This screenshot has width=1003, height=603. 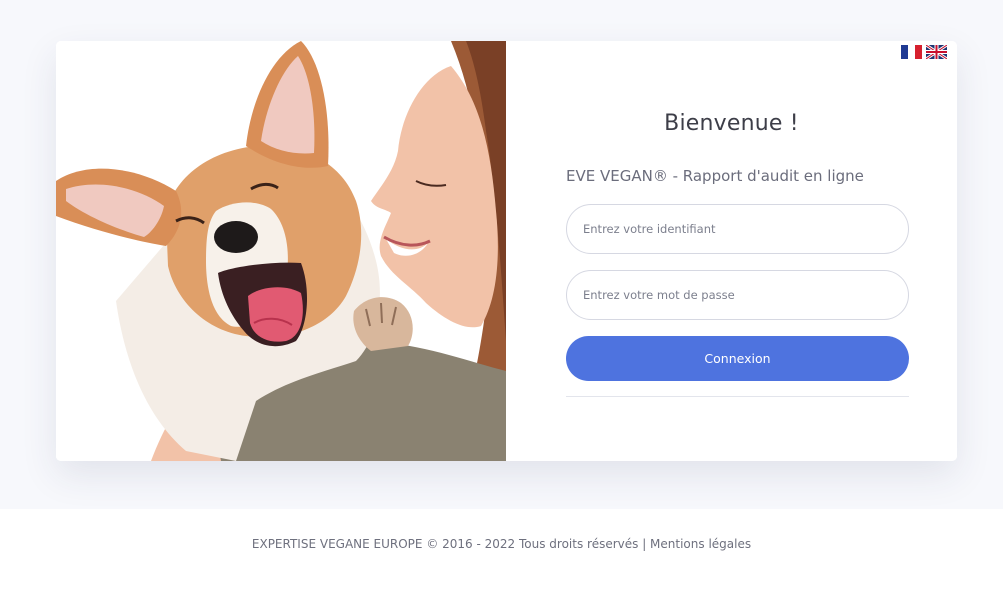 What do you see at coordinates (737, 396) in the screenshot?
I see `form-divider` at bounding box center [737, 396].